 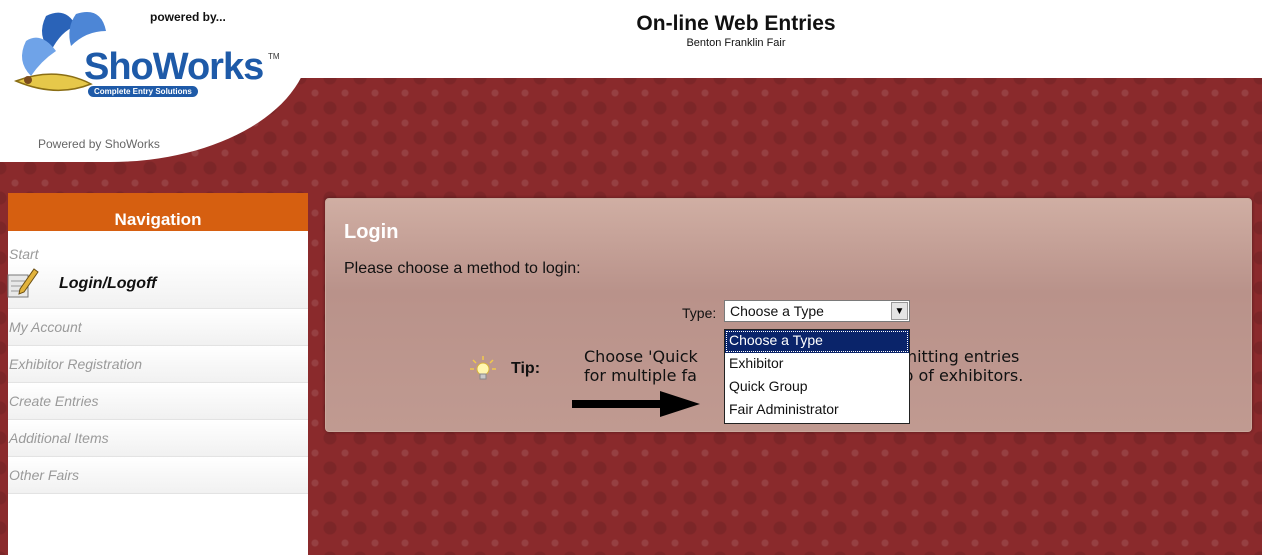 What do you see at coordinates (158, 212) in the screenshot?
I see `navigation-heading: Navigation` at bounding box center [158, 212].